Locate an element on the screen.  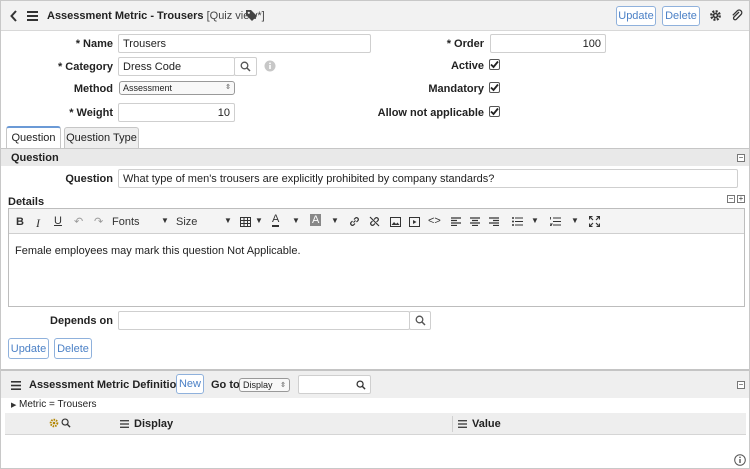
related-list-title: Assessment Metric Definitions is located at coordinates (109, 385).